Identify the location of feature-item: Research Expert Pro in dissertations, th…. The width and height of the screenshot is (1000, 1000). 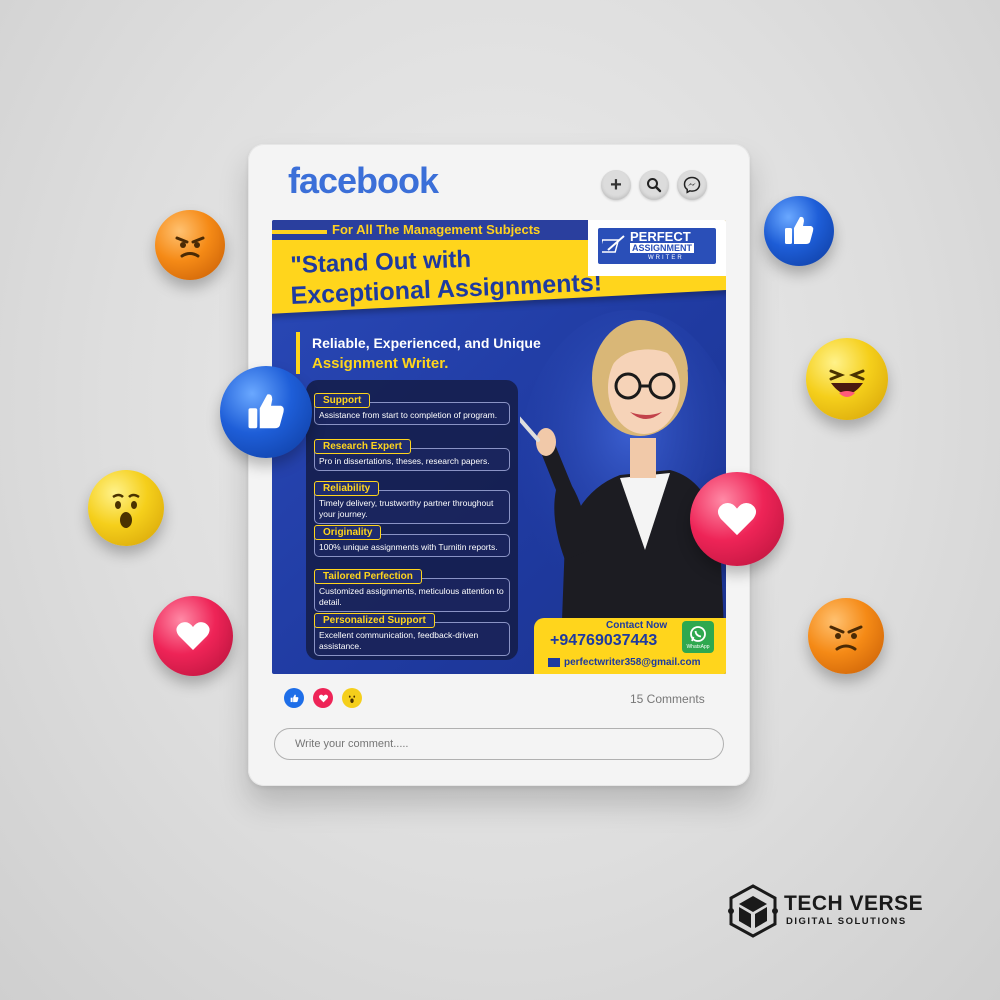
(412, 453).